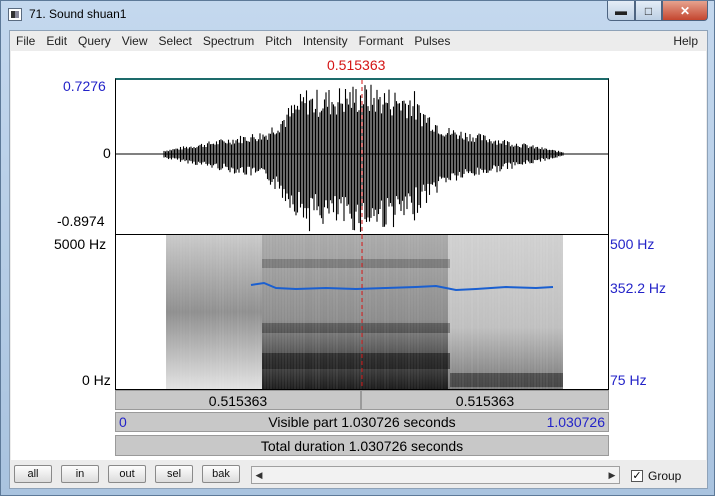 The height and width of the screenshot is (496, 715). I want to click on menu-select: Select, so click(175, 40).